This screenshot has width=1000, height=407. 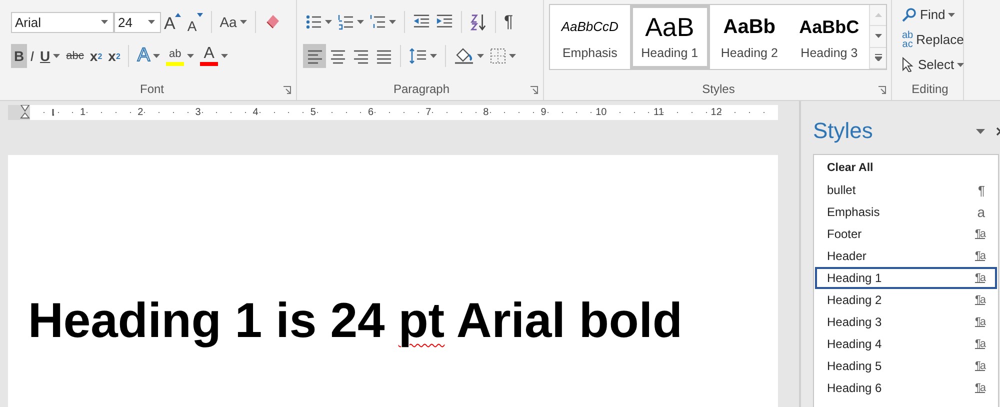 What do you see at coordinates (935, 64) in the screenshot?
I see `select-button: Select` at bounding box center [935, 64].